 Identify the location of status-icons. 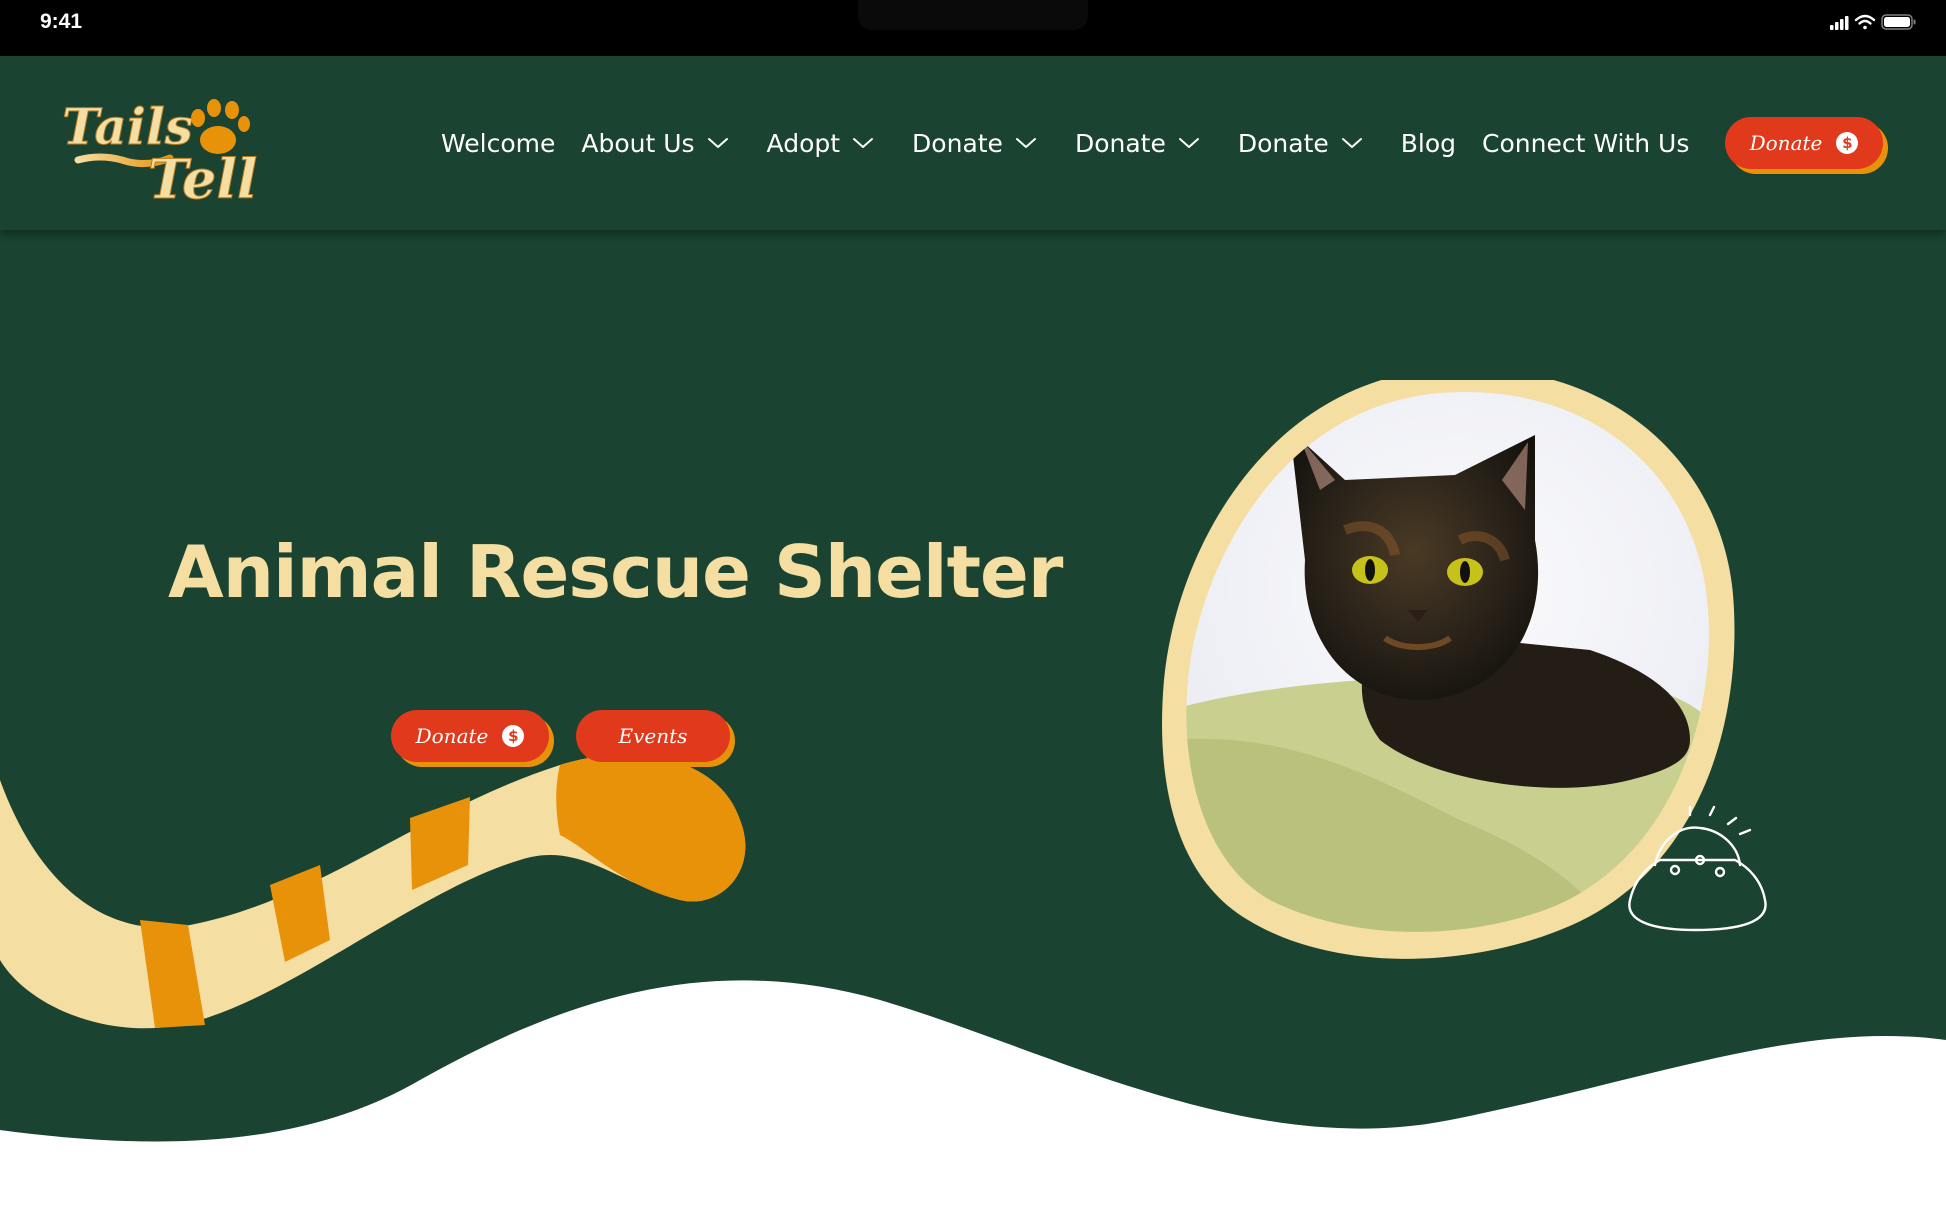
(1873, 22).